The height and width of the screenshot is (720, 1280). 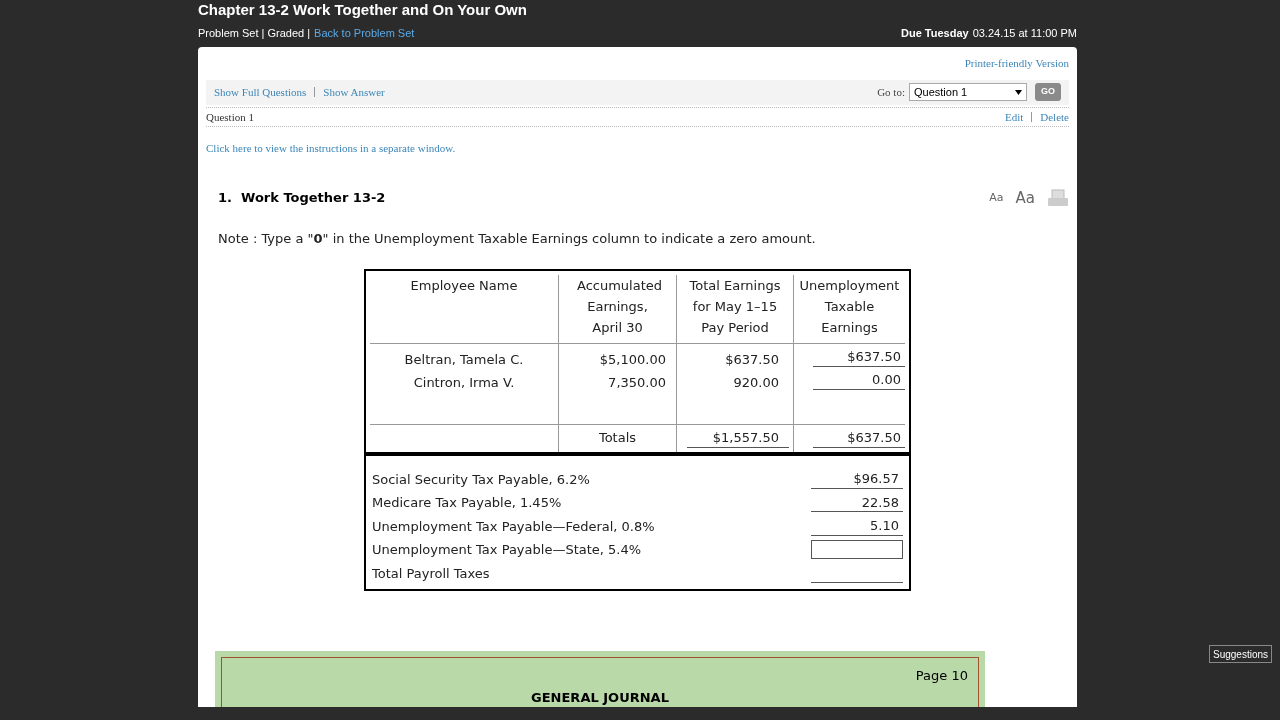 I want to click on answer-field: $637.50, so click(x=859, y=357).